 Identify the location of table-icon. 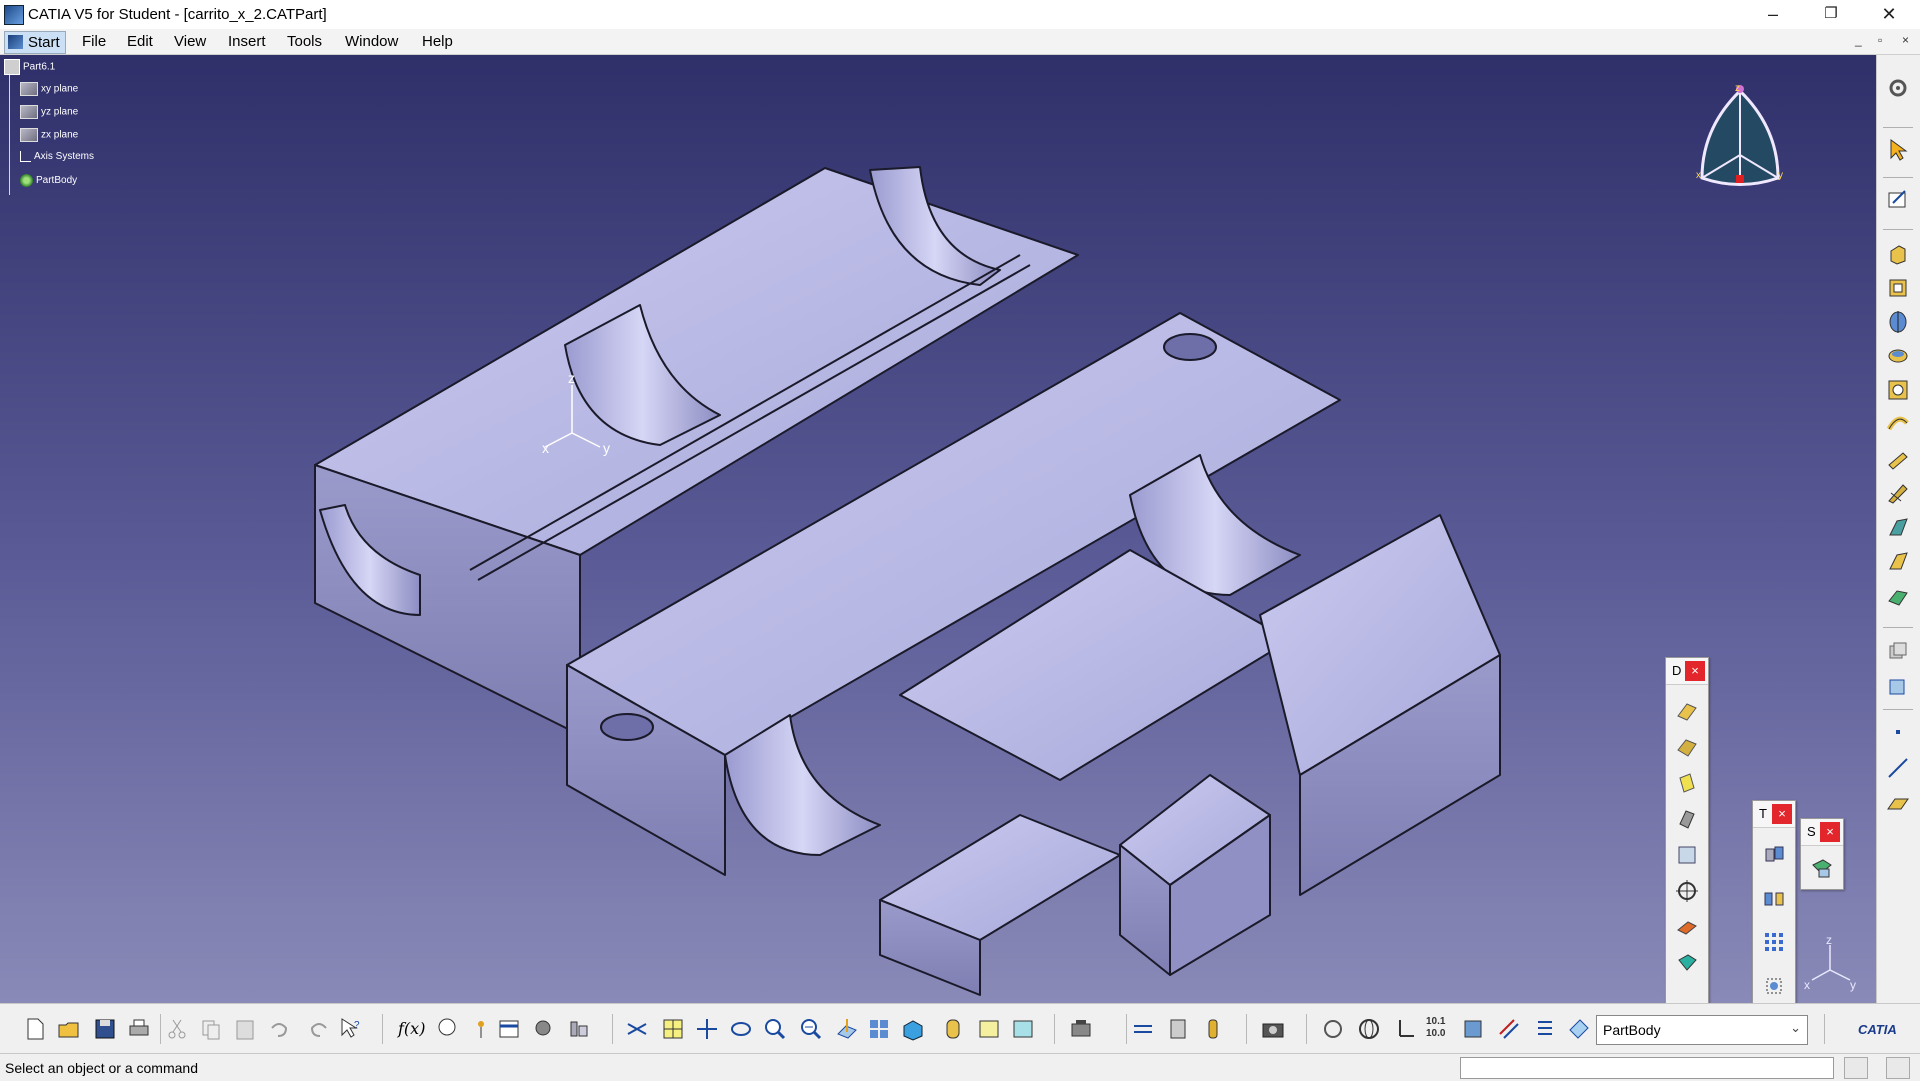
(509, 1029).